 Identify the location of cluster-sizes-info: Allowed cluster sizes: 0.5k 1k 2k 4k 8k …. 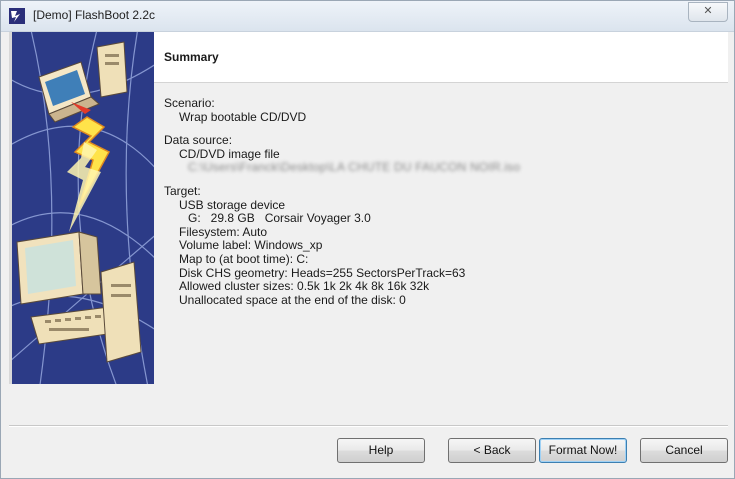
(304, 286).